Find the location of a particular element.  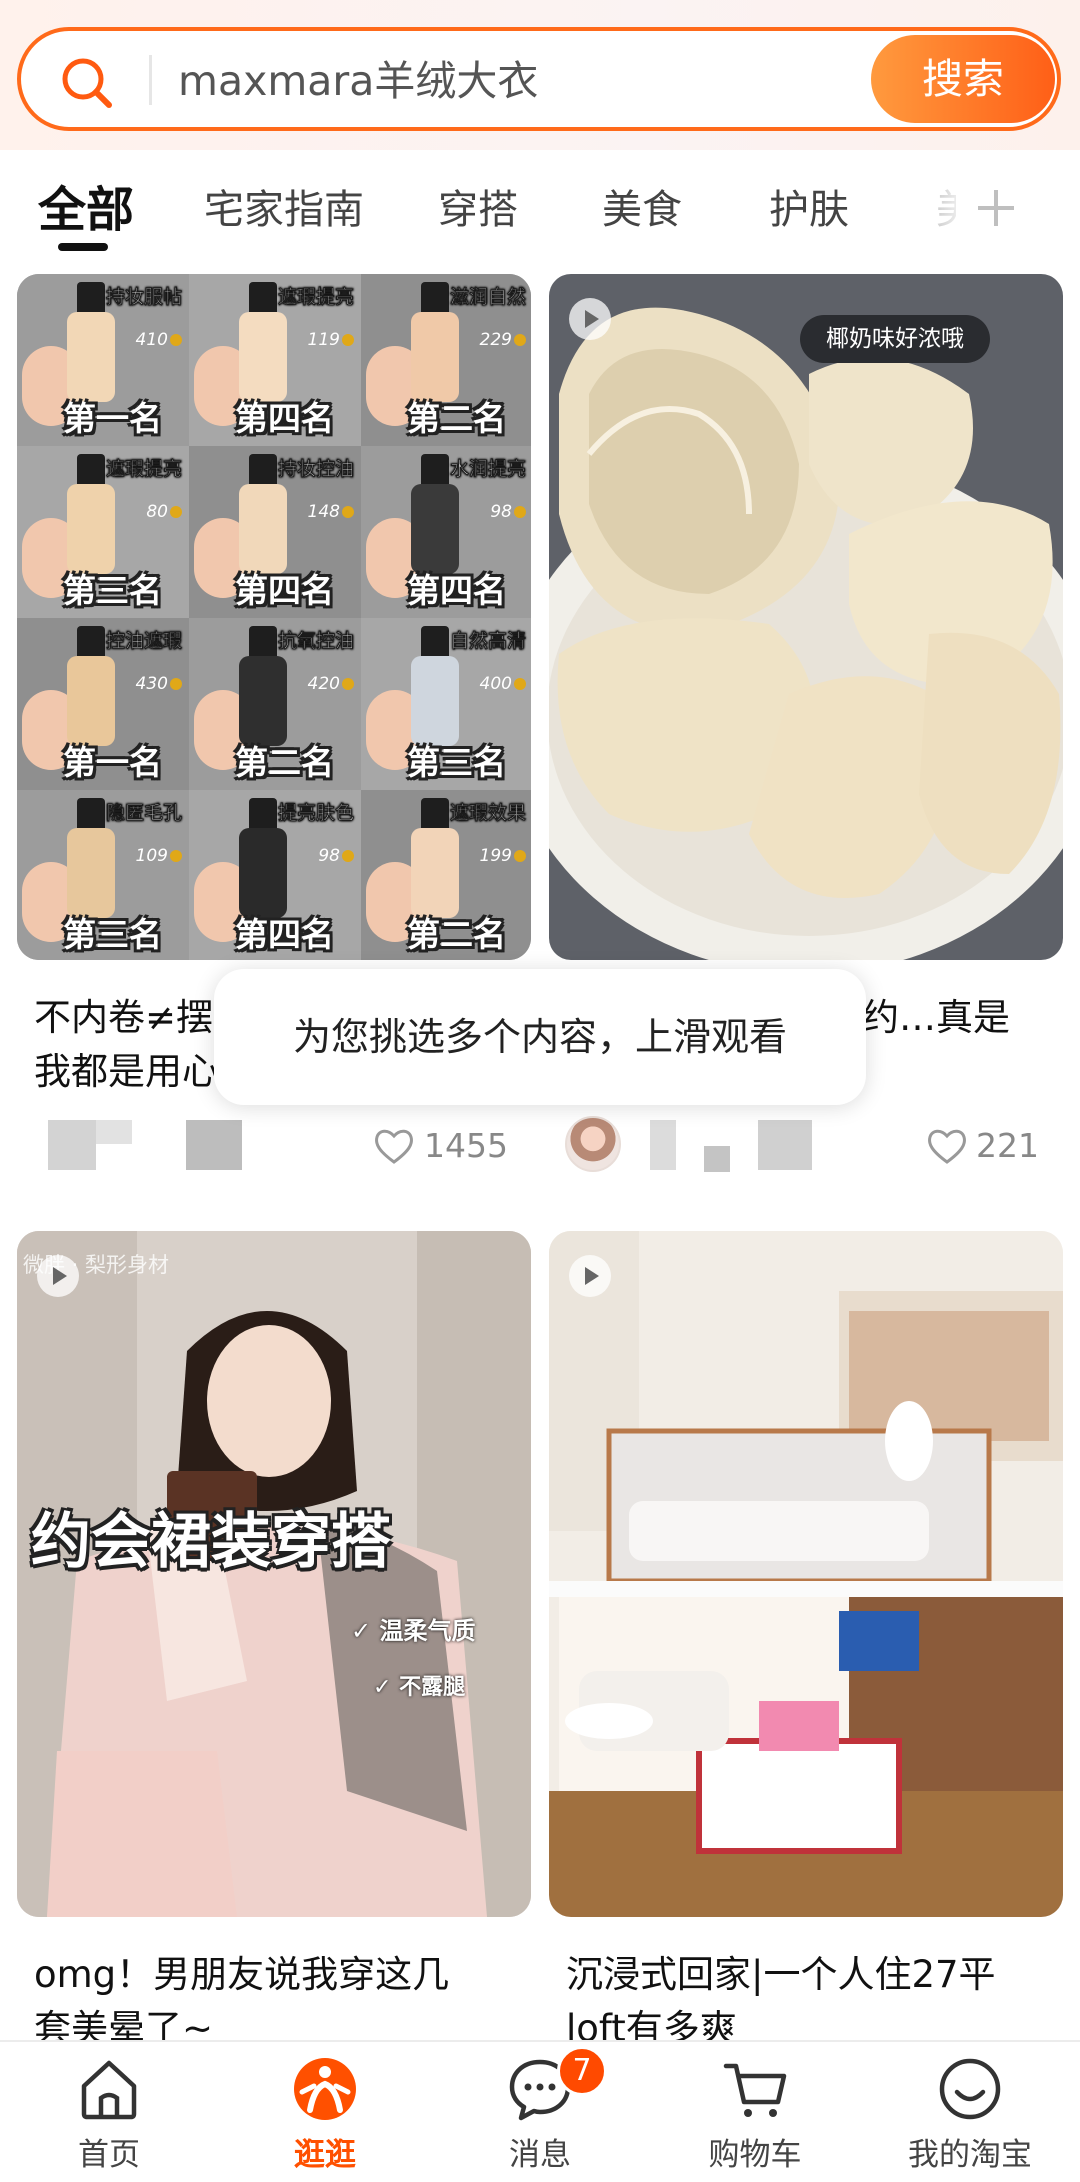

feature-tag: 水润提亮 is located at coordinates (487, 469).